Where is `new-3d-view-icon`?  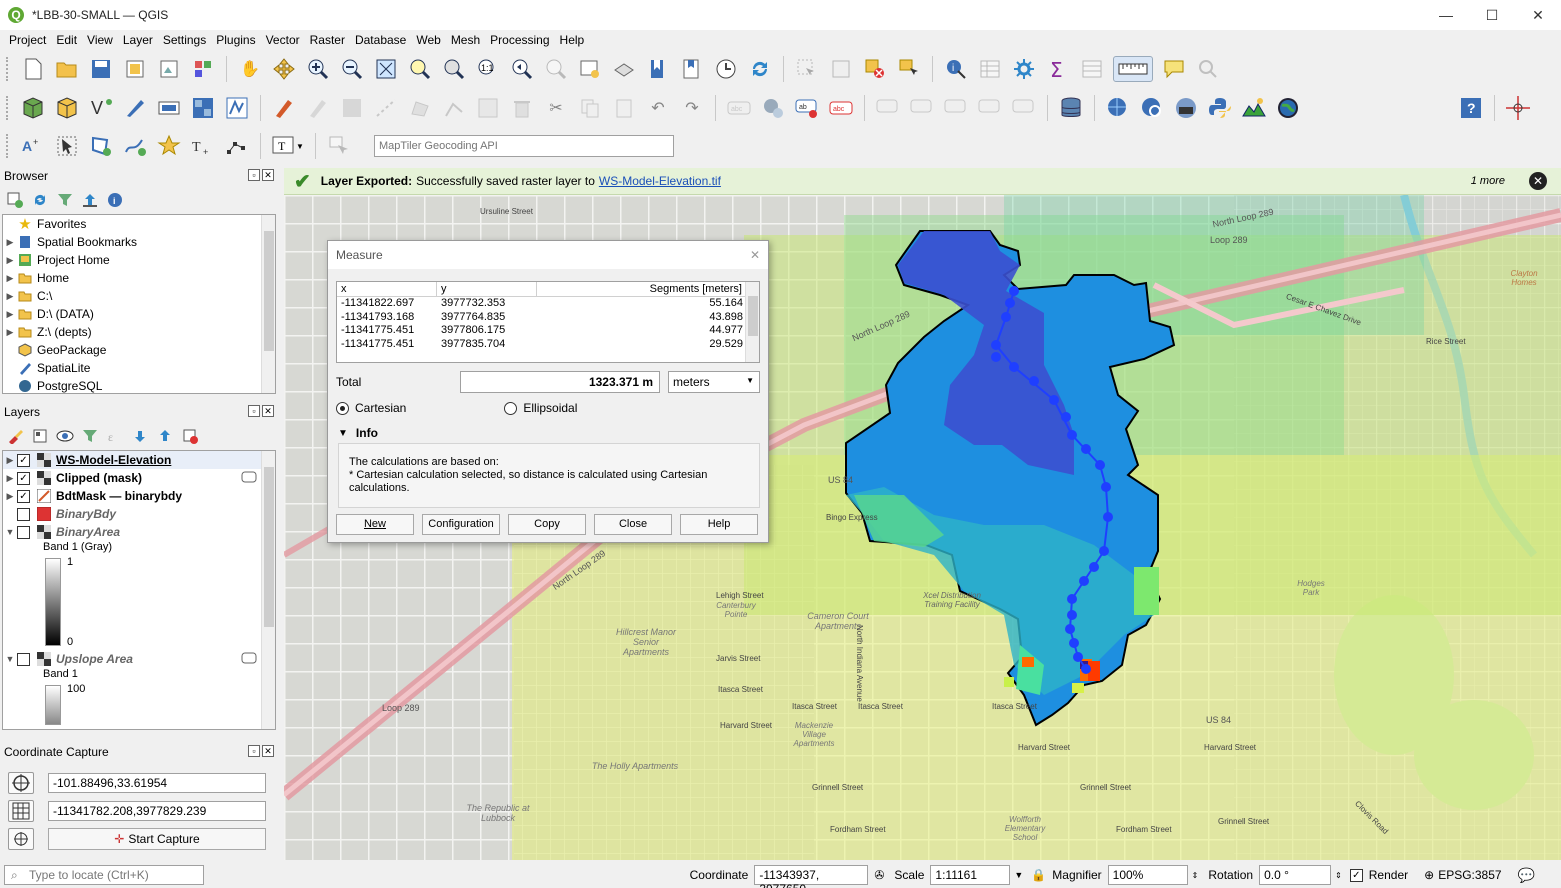 new-3d-view-icon is located at coordinates (624, 69).